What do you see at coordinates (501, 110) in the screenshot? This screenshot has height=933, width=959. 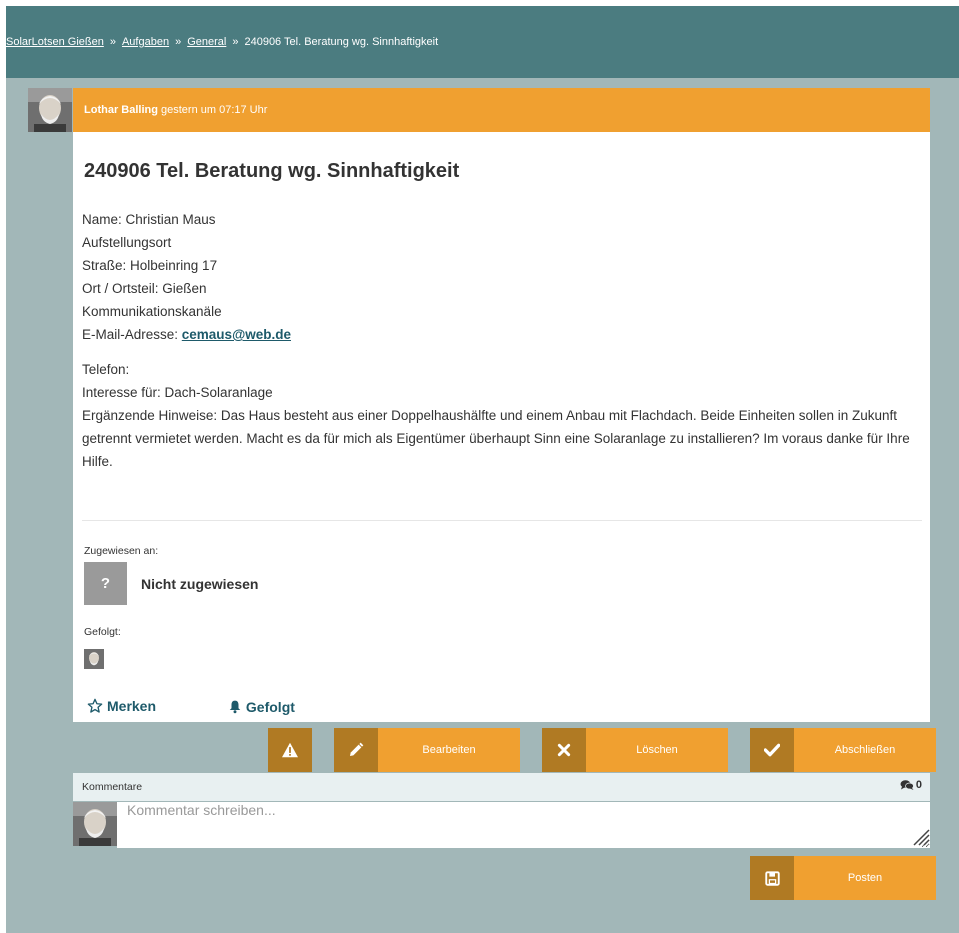 I see `post-header: Lothar Balling gestern um 07:17 Uhr` at bounding box center [501, 110].